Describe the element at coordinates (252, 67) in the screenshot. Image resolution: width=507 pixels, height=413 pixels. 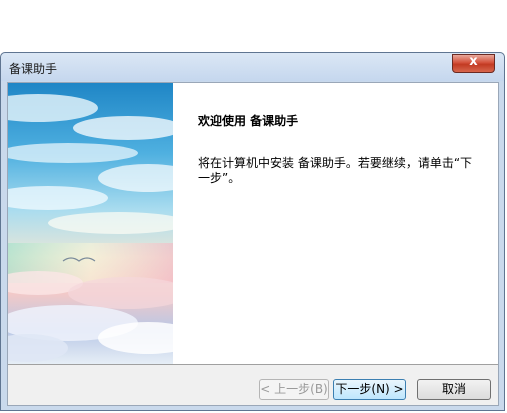
I see `title-bar: 备课助手 x` at that location.